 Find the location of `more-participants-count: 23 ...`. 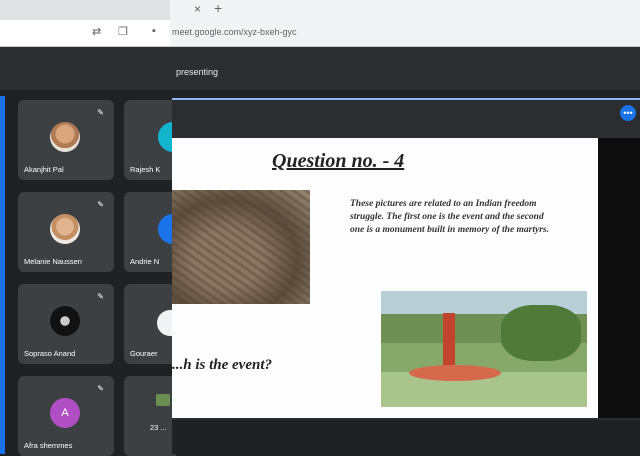

more-participants-count: 23 ... is located at coordinates (158, 427).